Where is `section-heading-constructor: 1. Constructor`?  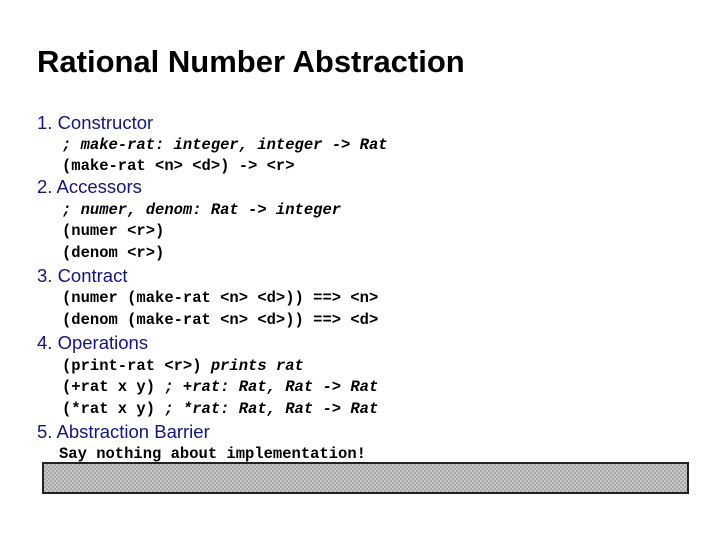
section-heading-constructor: 1. Constructor is located at coordinates (95, 122).